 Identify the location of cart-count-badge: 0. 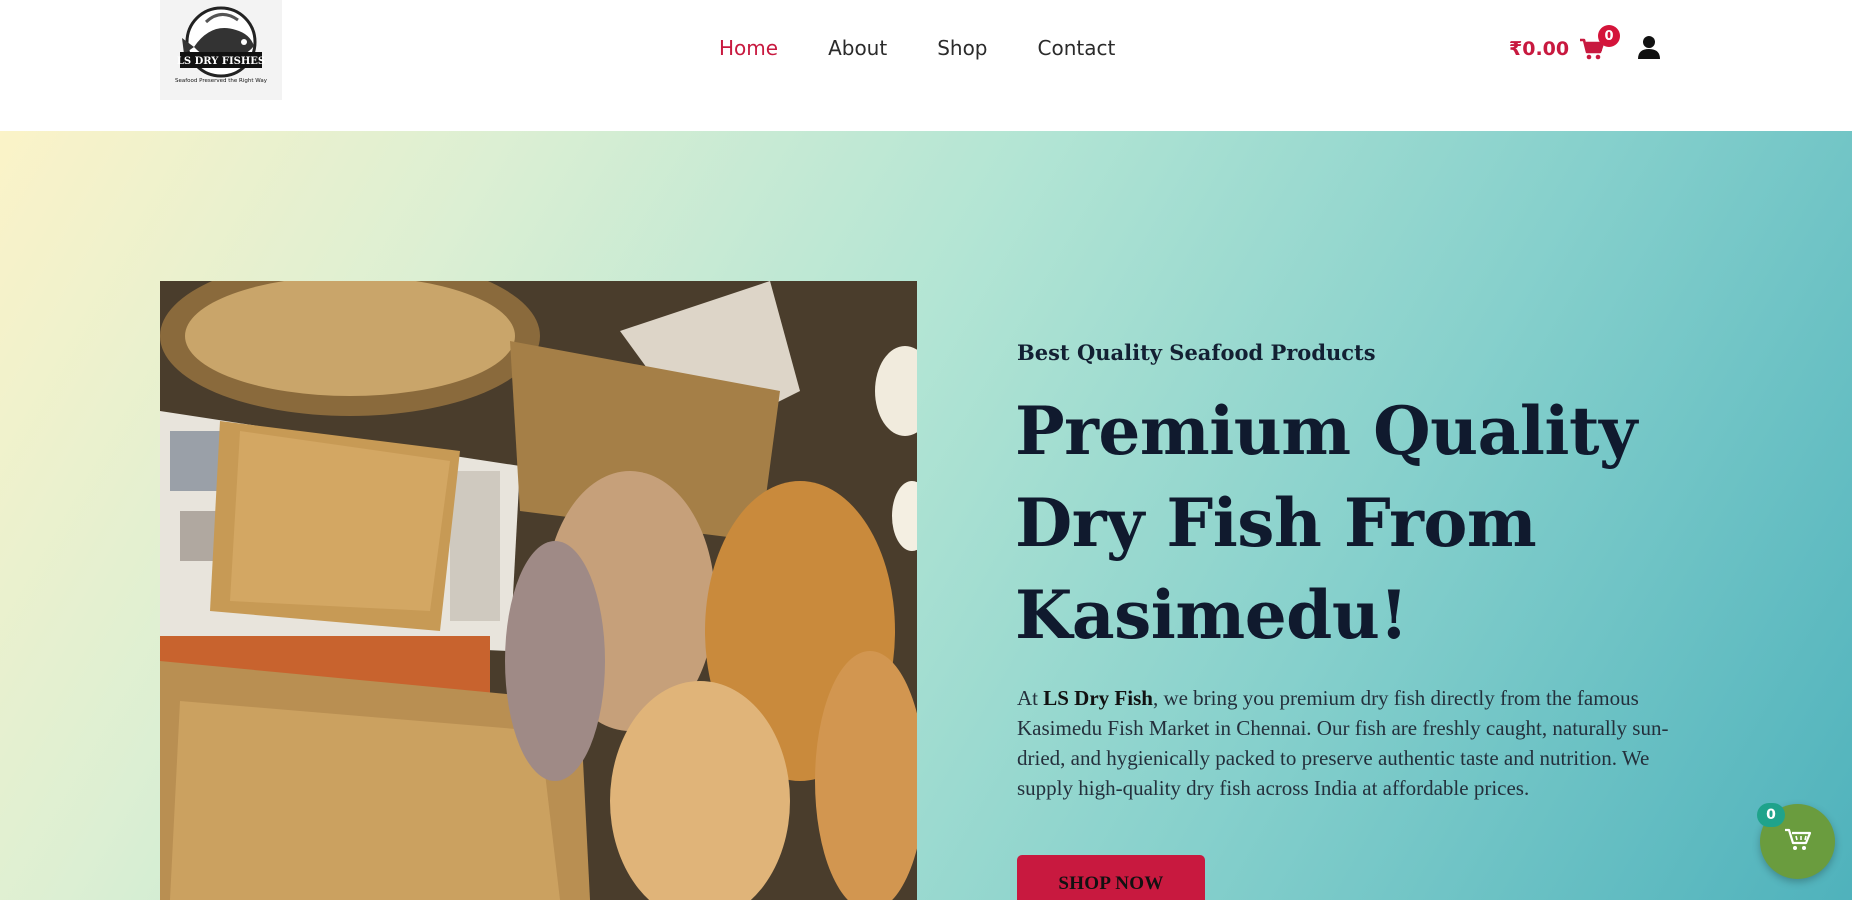
(1609, 36).